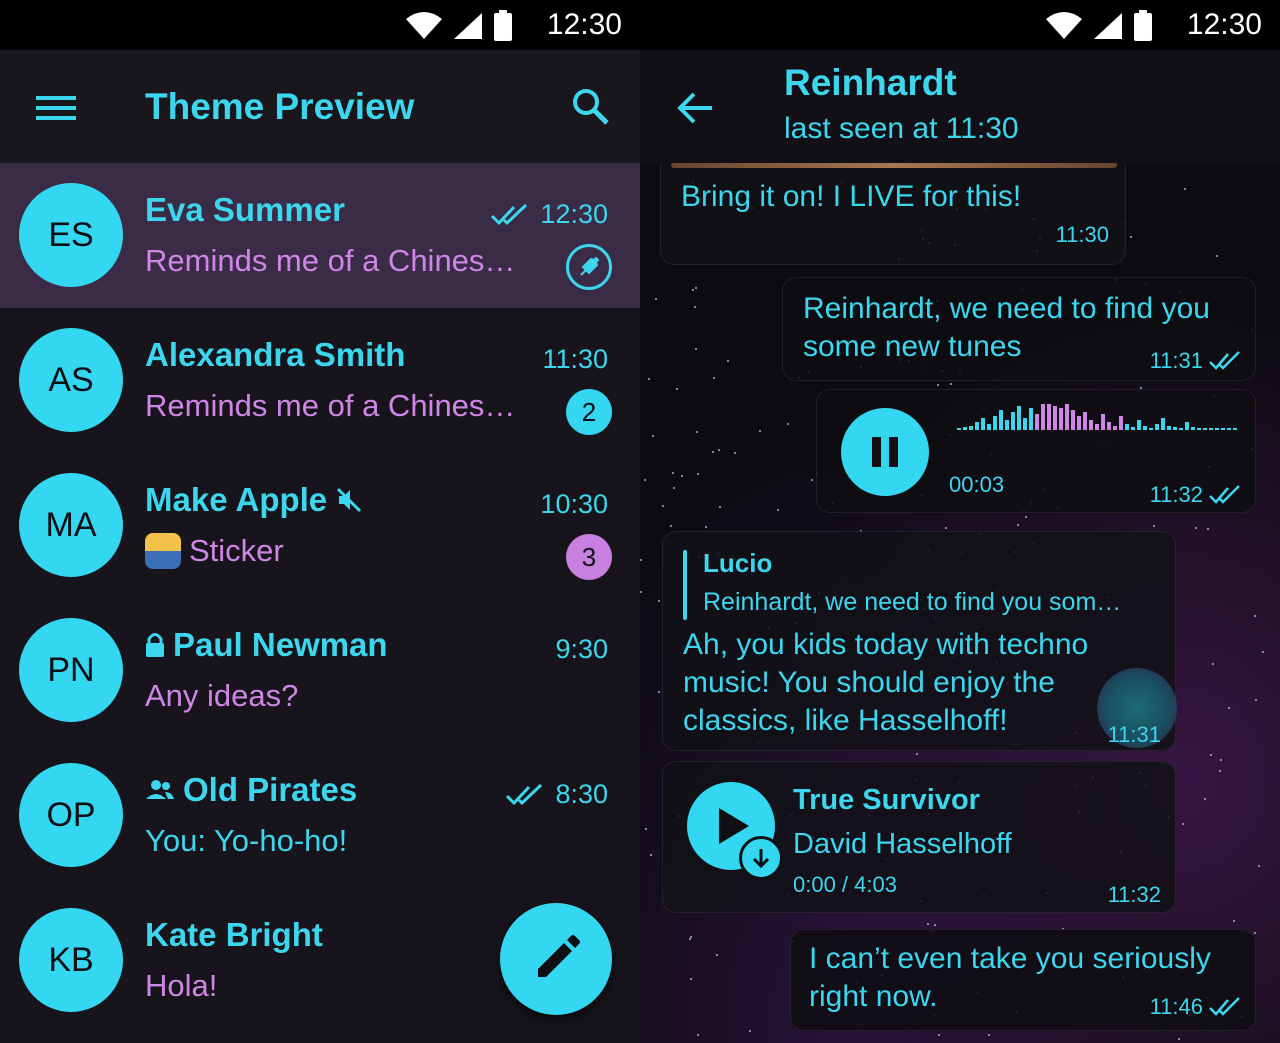 This screenshot has height=1043, width=1280. I want to click on message-text-line: I can’t even take you seriously, so click(1010, 958).